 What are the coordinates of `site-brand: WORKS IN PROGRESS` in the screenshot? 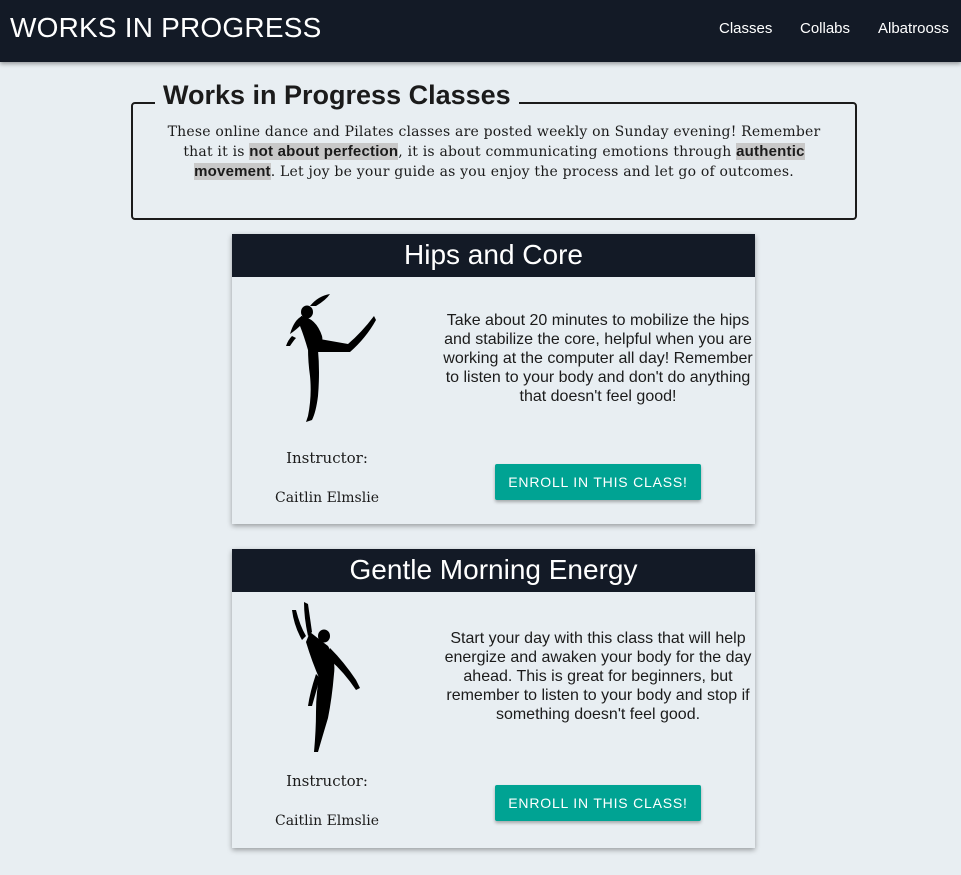 It's located at (165, 28).